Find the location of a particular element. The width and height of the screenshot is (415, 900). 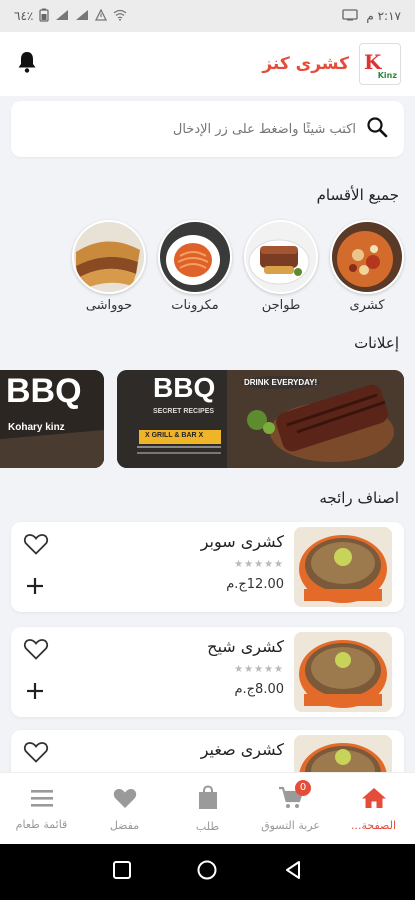

category-pasta: مكرونات is located at coordinates (195, 266).